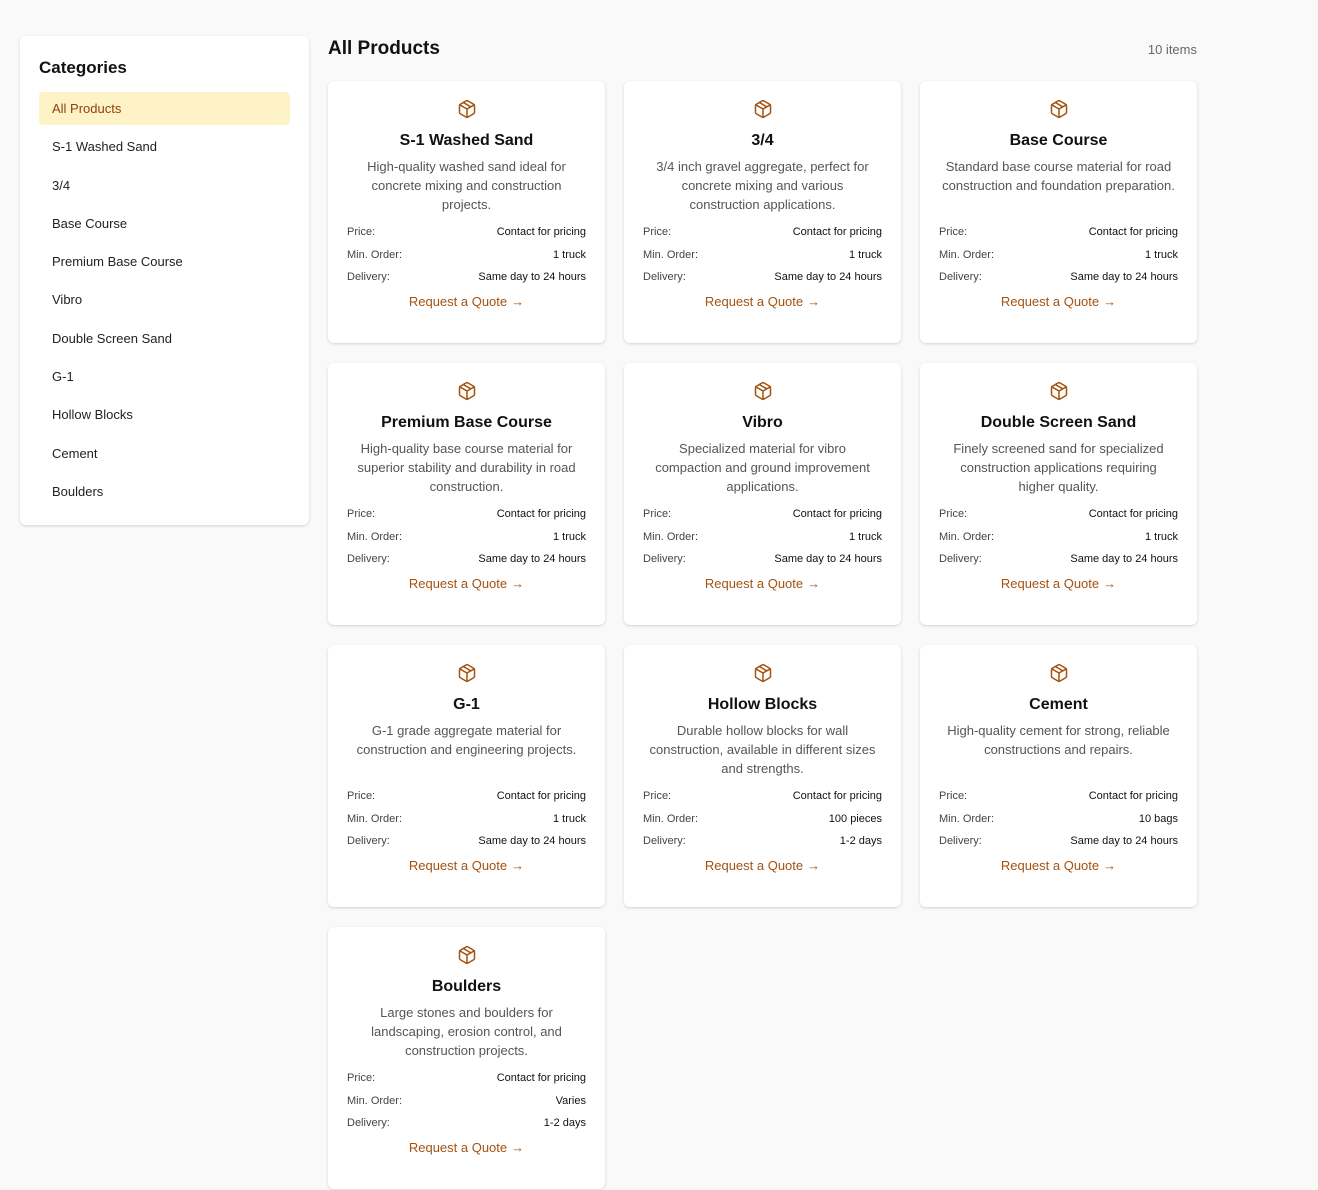  I want to click on category-item-premium-base-course: Premium Base Course, so click(164, 261).